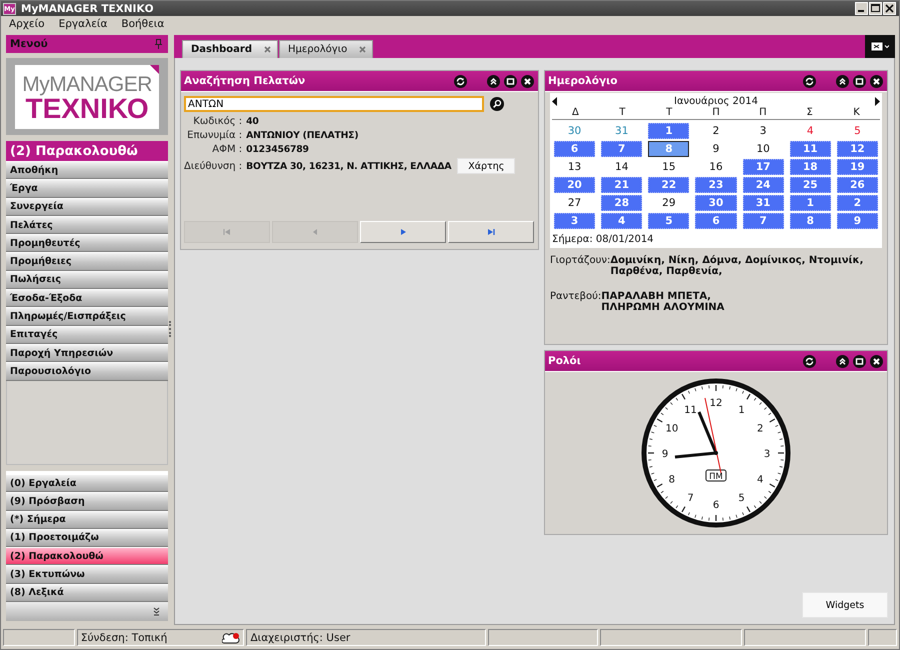 Image resolution: width=900 pixels, height=650 pixels. What do you see at coordinates (87, 593) in the screenshot?
I see `menu-group: (8) Λεξικά` at bounding box center [87, 593].